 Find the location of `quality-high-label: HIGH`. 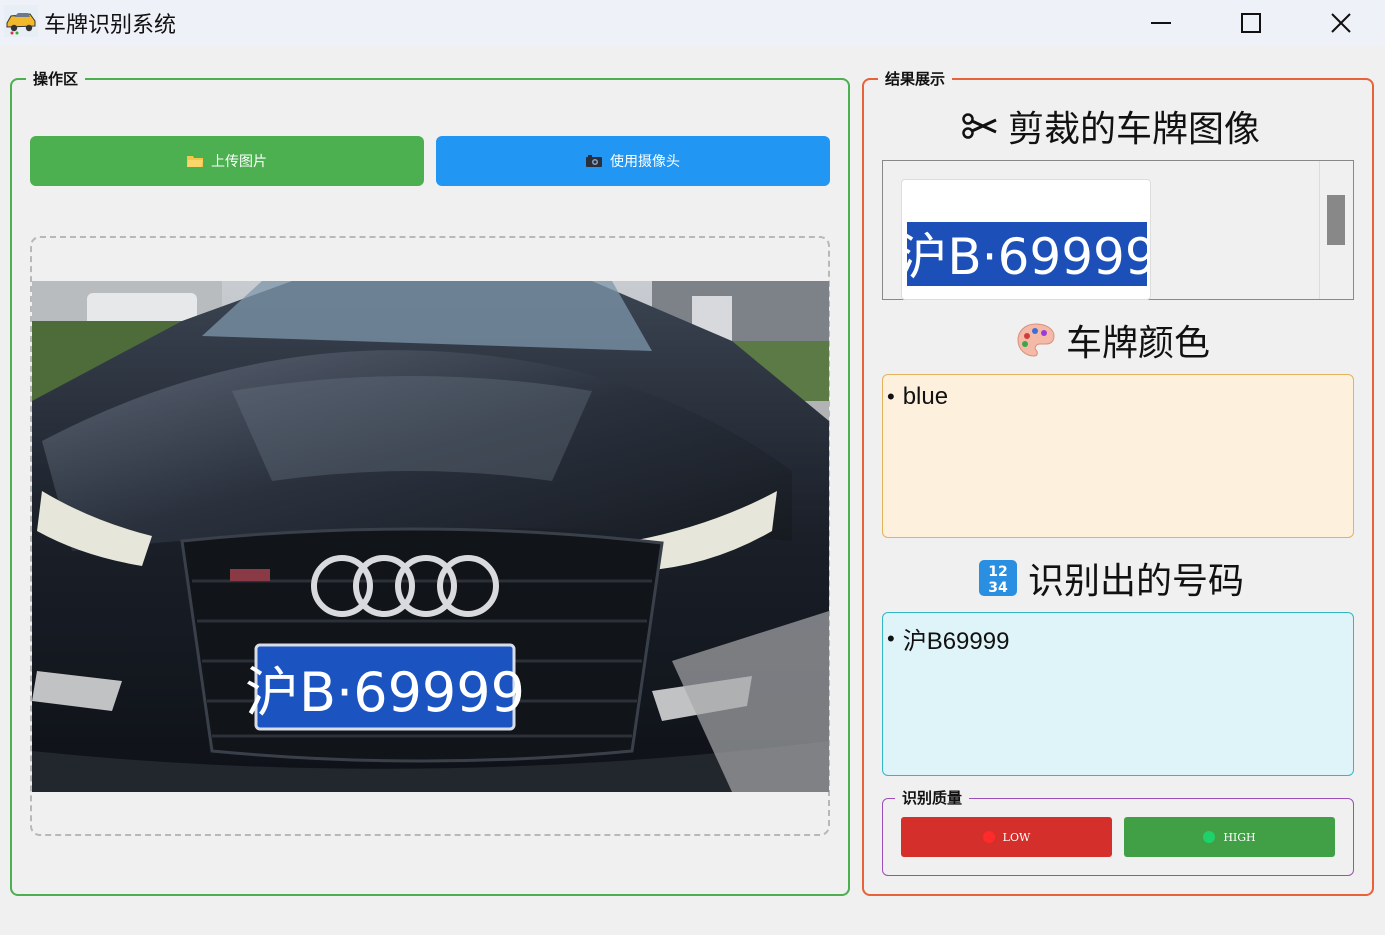

quality-high-label: HIGH is located at coordinates (1239, 837).